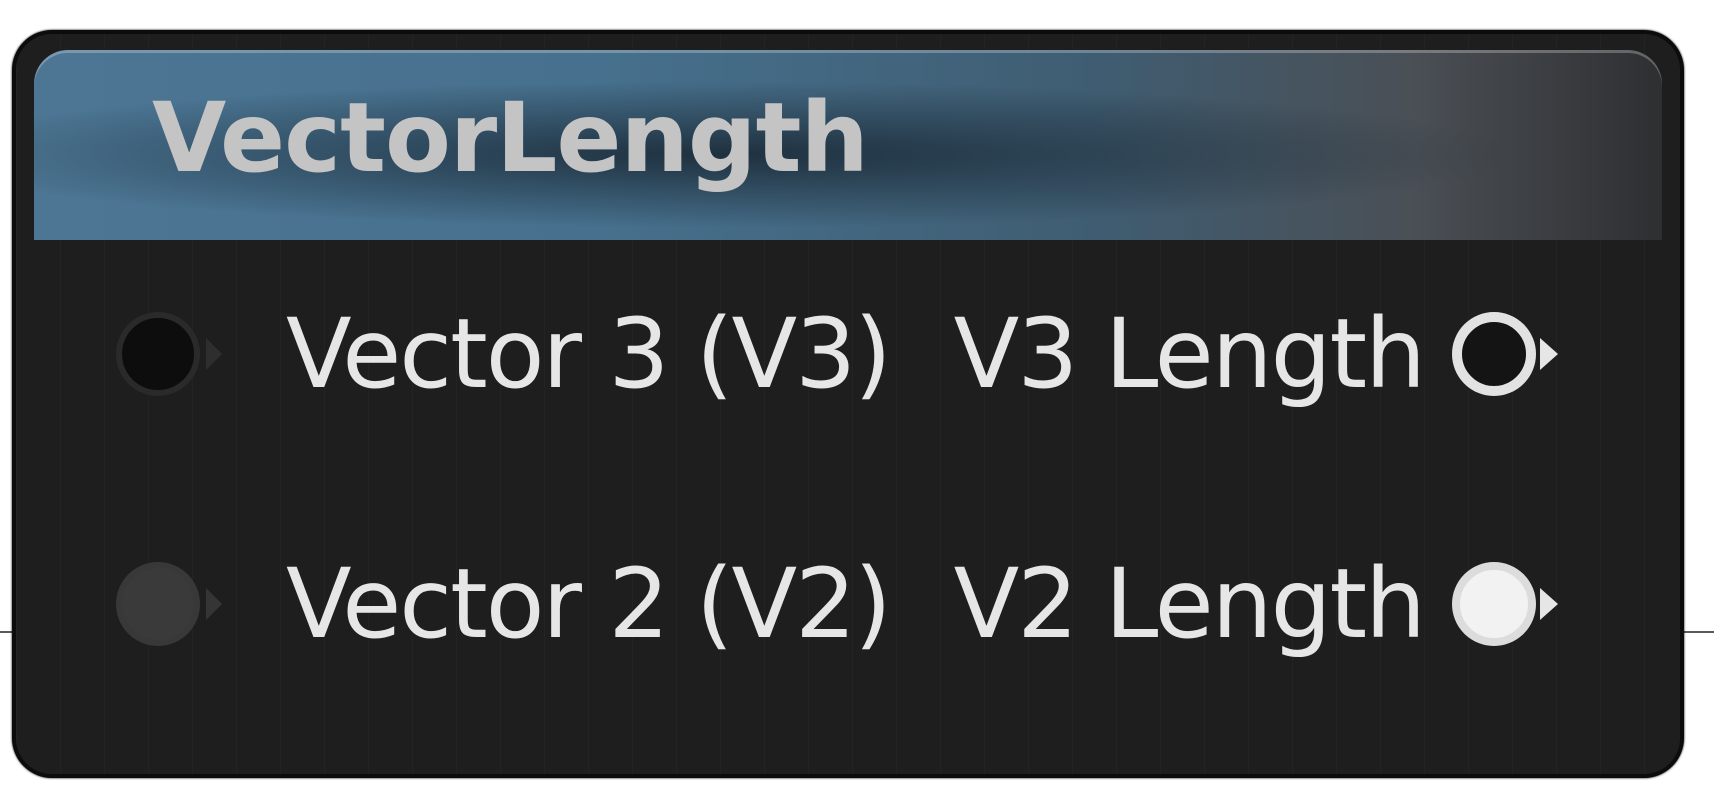 This screenshot has height=790, width=1714. Describe the element at coordinates (589, 604) in the screenshot. I see `input-label-v2: Vector 2 (V2)` at that location.